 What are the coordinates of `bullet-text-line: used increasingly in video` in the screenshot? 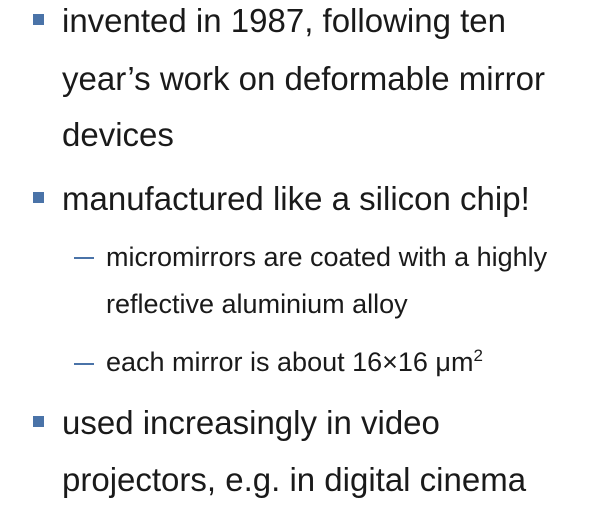 It's located at (251, 422).